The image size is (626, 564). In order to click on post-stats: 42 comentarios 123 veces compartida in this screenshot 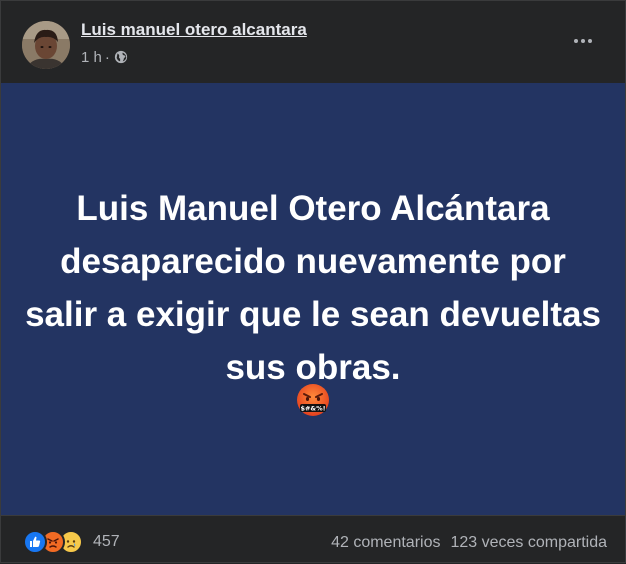, I will do `click(469, 543)`.